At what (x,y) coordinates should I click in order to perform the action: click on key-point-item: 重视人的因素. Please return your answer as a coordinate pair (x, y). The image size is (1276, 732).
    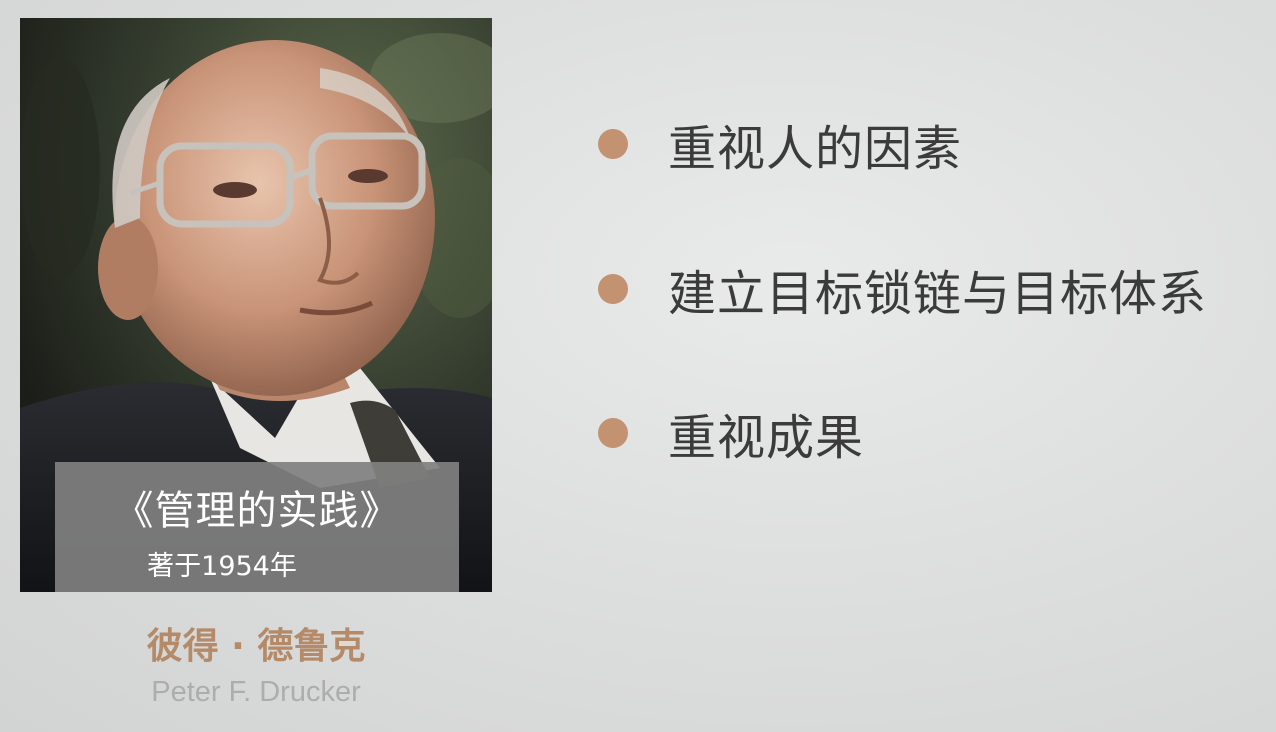
    Looking at the image, I should click on (780, 145).